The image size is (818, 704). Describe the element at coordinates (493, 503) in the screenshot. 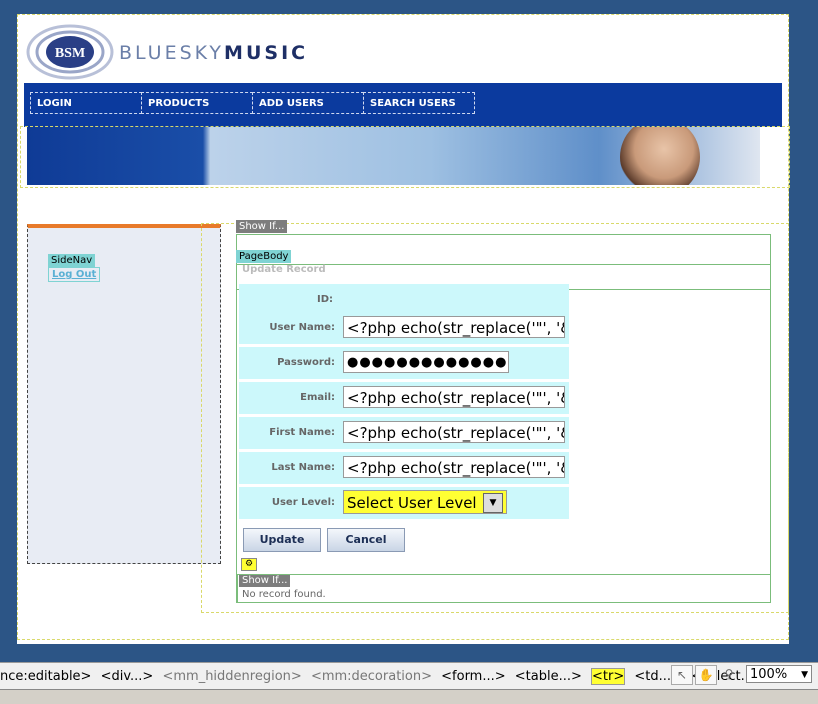

I see `dropdown-arrow-icon: ▼` at that location.